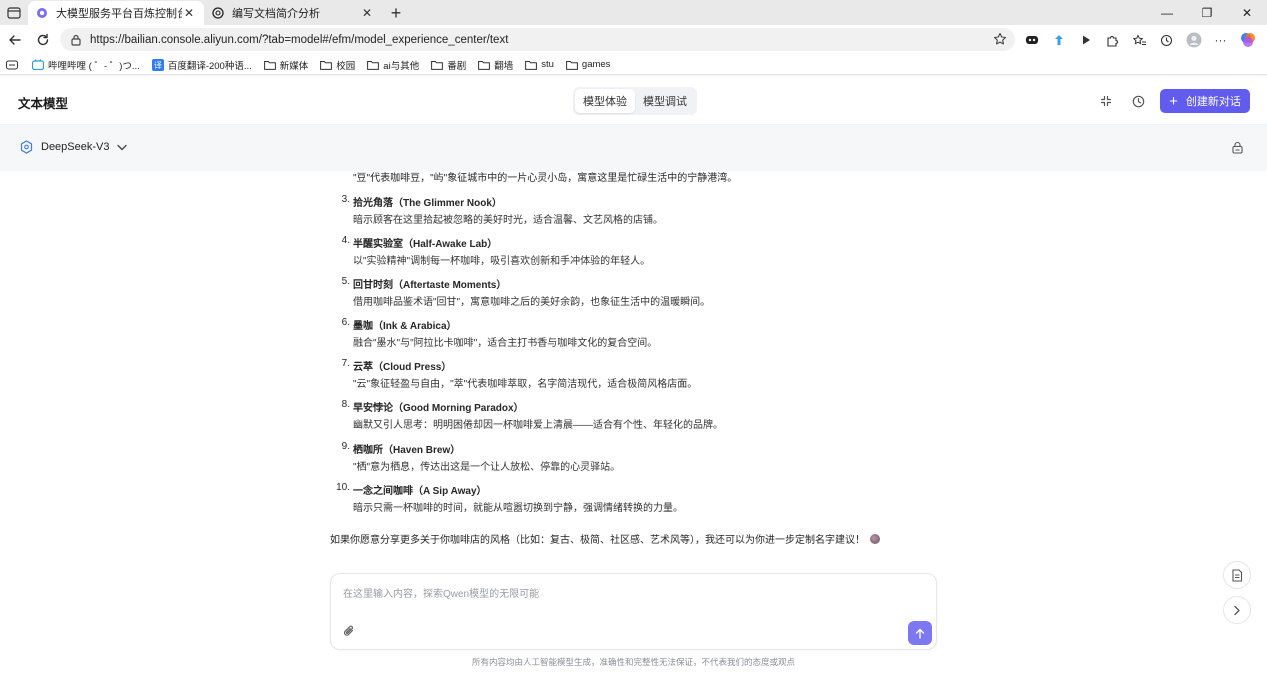  I want to click on item-title: 拾光角落（The Glimmer Nook）, so click(427, 203).